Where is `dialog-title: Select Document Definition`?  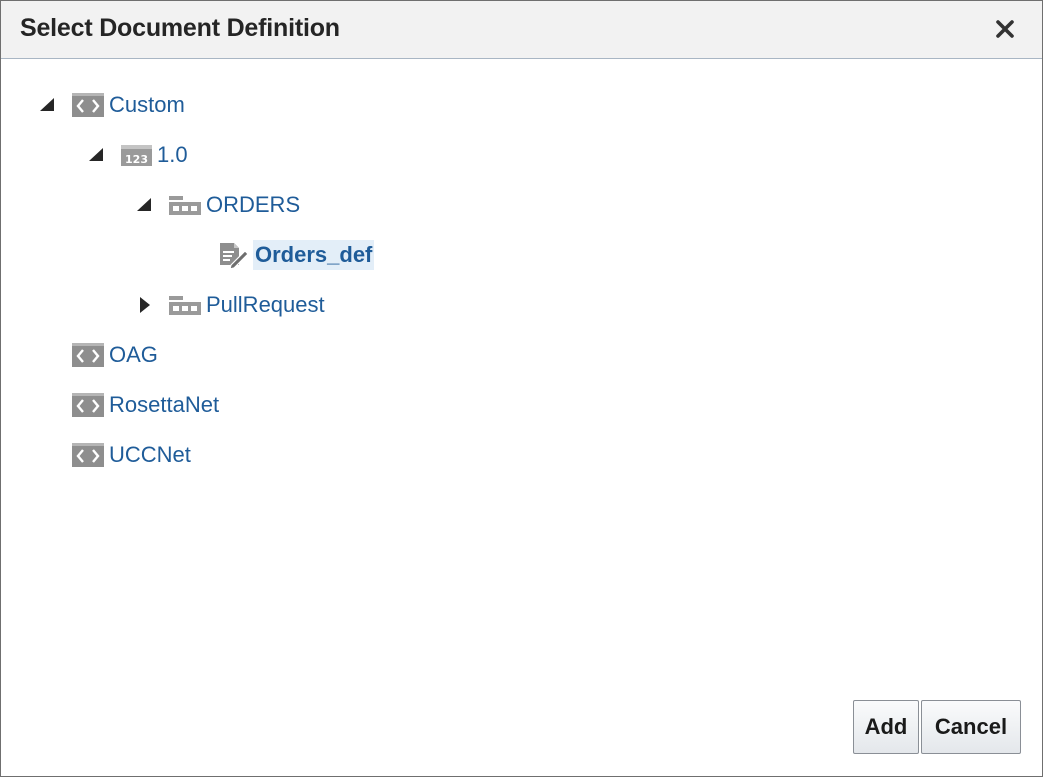
dialog-title: Select Document Definition is located at coordinates (180, 28).